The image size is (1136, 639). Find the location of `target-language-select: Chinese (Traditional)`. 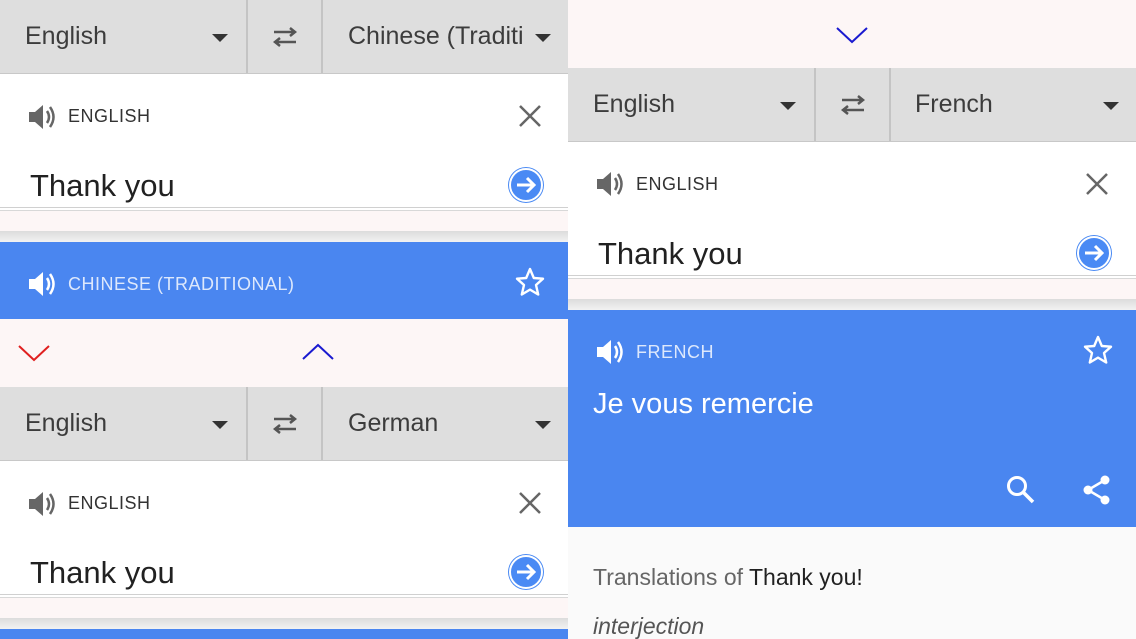

target-language-select: Chinese (Traditional) is located at coordinates (445, 36).